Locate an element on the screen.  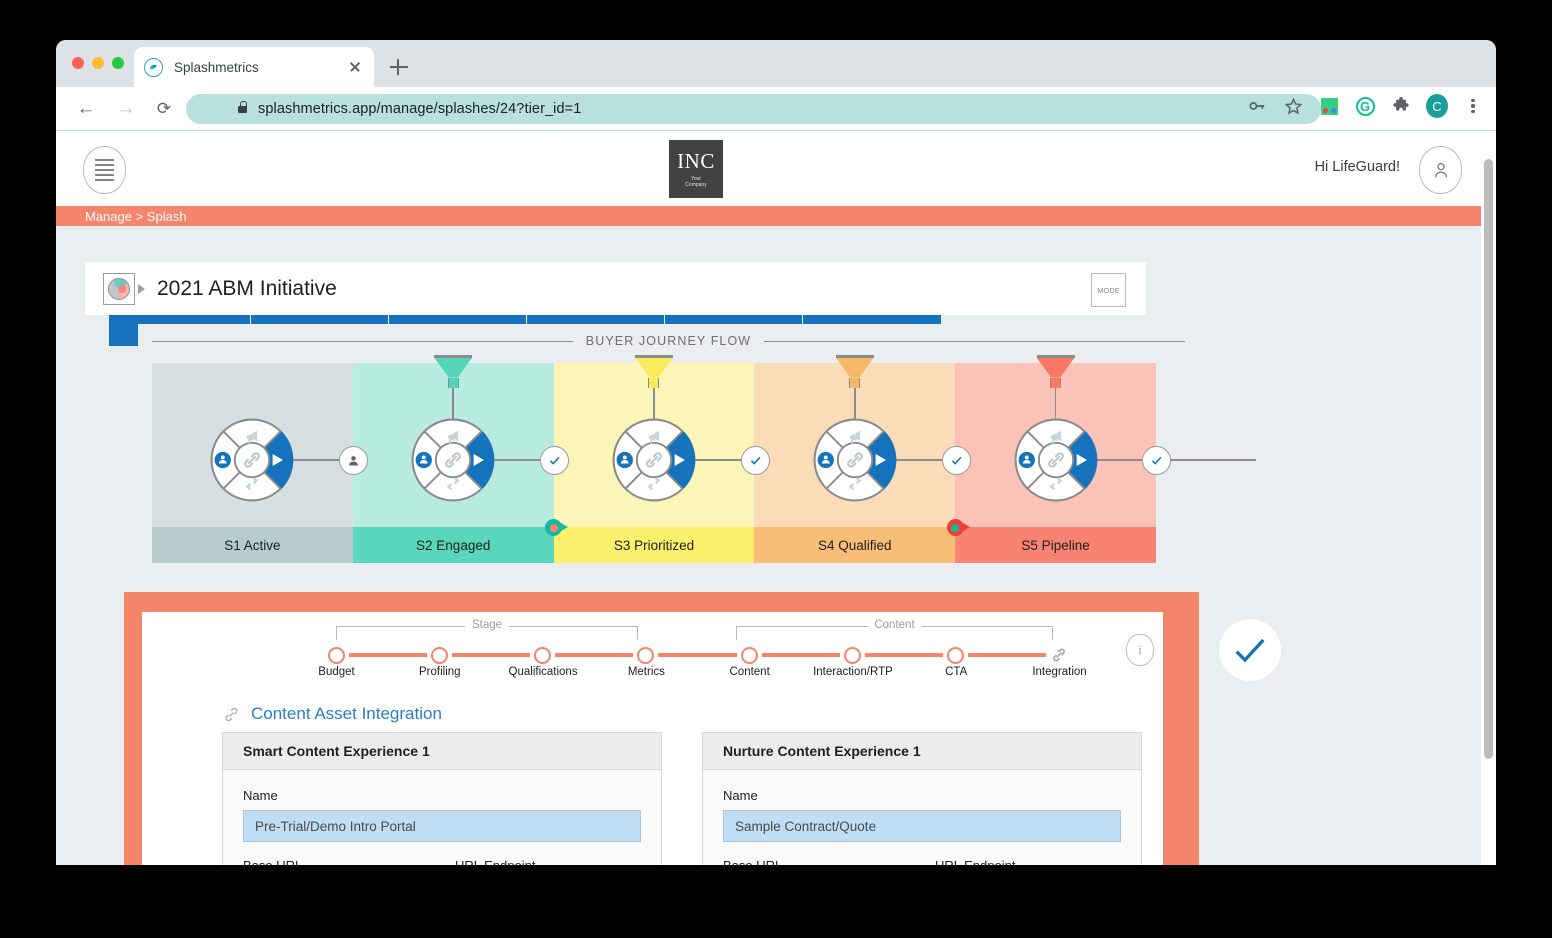
reload-button: ⟳ is located at coordinates (164, 109).